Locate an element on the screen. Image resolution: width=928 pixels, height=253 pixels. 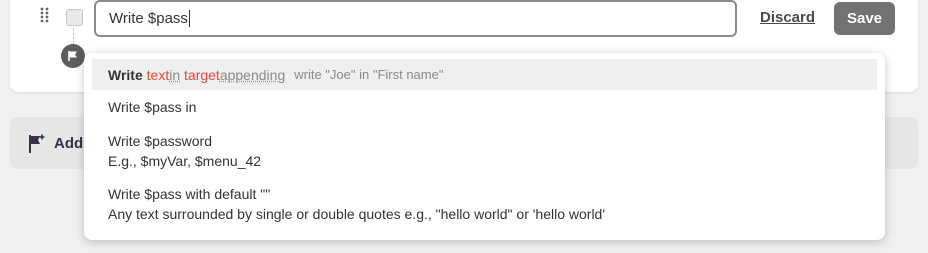
suggestion-title: Write $pass in is located at coordinates (152, 107).